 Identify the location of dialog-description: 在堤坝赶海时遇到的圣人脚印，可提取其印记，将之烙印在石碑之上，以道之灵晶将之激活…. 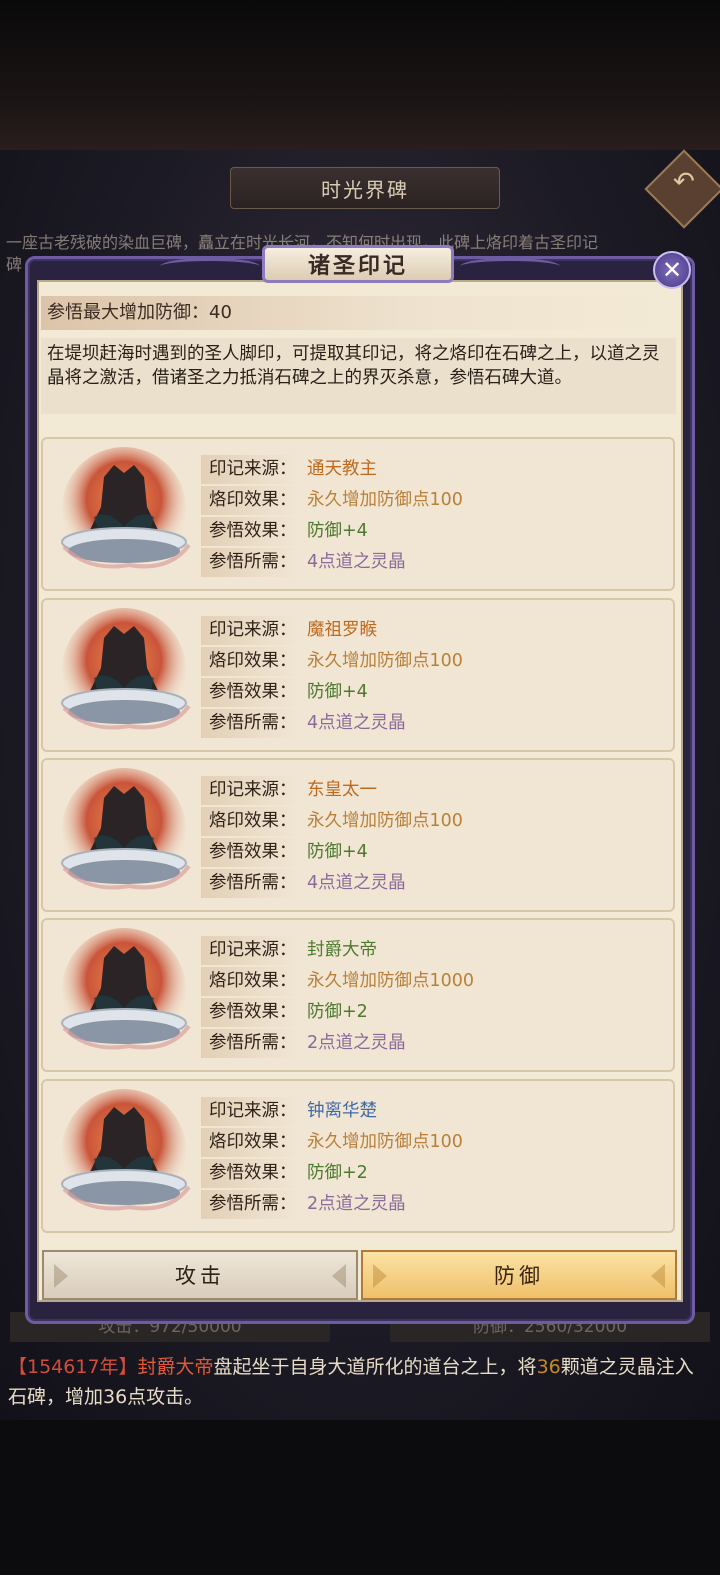
(358, 376).